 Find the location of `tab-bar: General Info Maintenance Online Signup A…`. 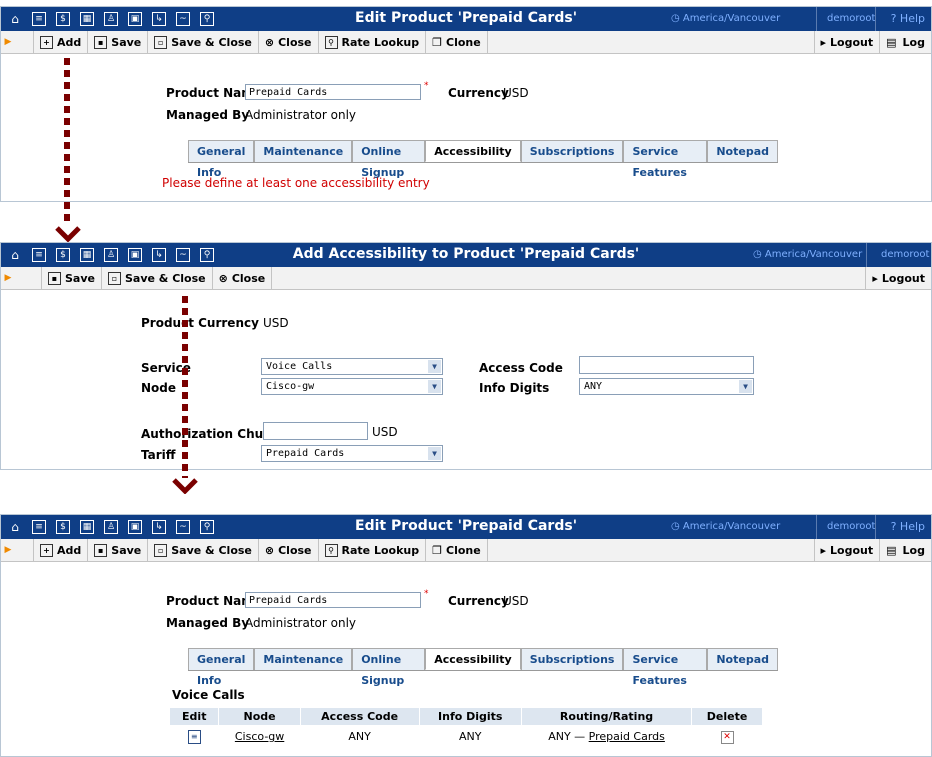

tab-bar: General Info Maintenance Online Signup A… is located at coordinates (483, 667).